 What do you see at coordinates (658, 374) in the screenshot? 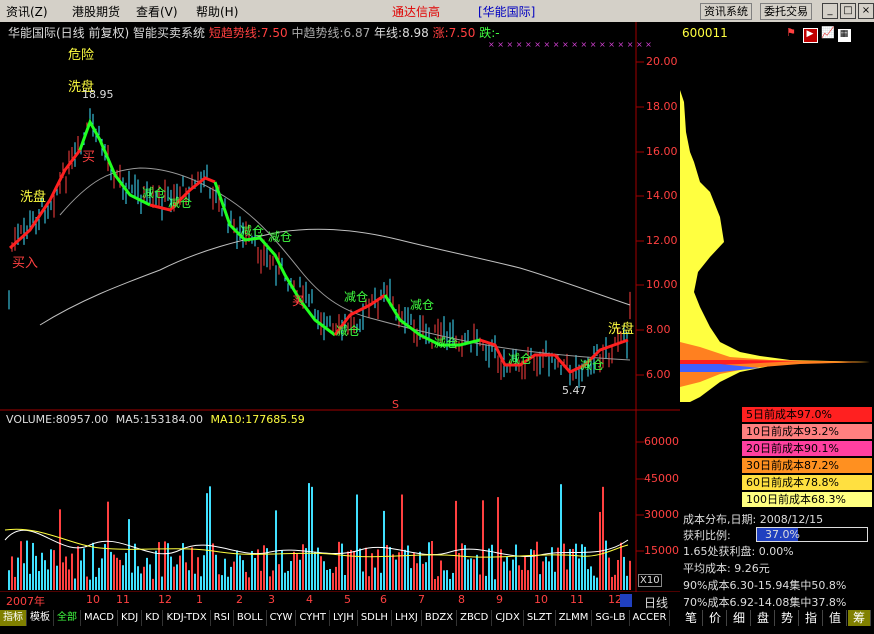
I see `price-tick: 6.00` at bounding box center [658, 374].